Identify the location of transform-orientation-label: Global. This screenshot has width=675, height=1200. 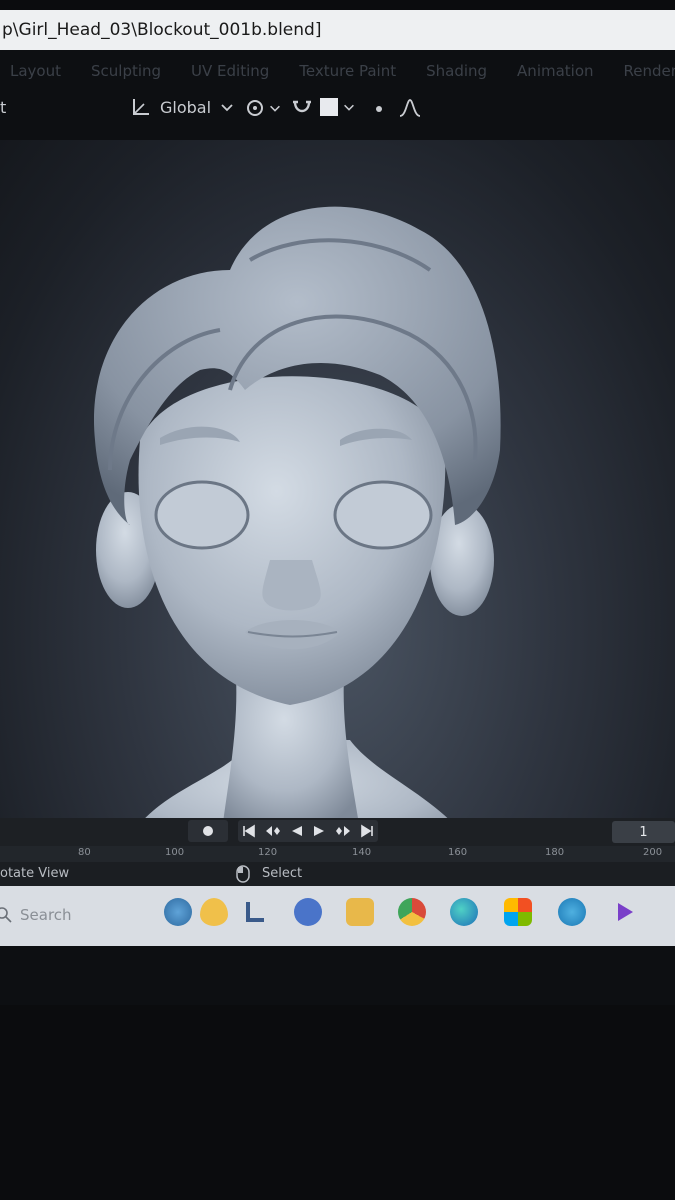
(186, 107).